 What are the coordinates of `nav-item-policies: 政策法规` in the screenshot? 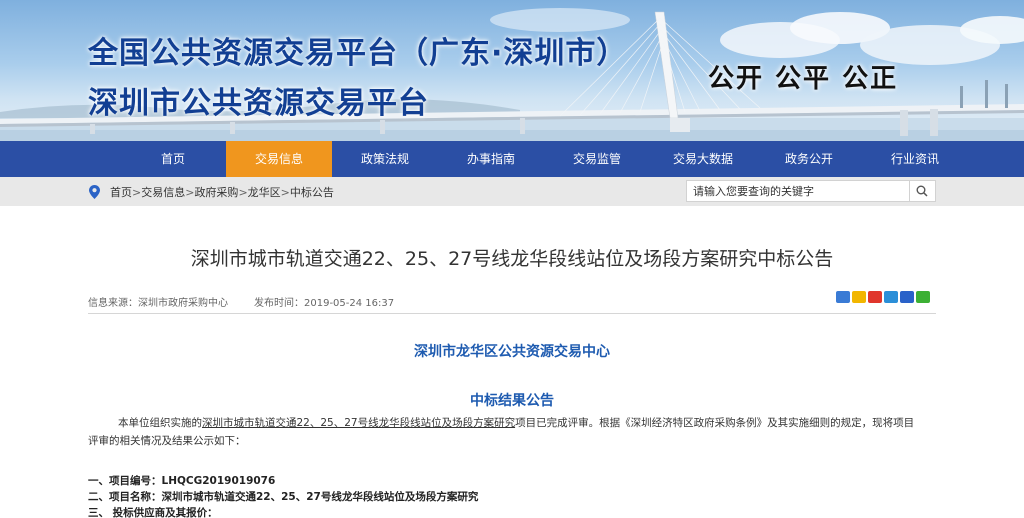 It's located at (385, 159).